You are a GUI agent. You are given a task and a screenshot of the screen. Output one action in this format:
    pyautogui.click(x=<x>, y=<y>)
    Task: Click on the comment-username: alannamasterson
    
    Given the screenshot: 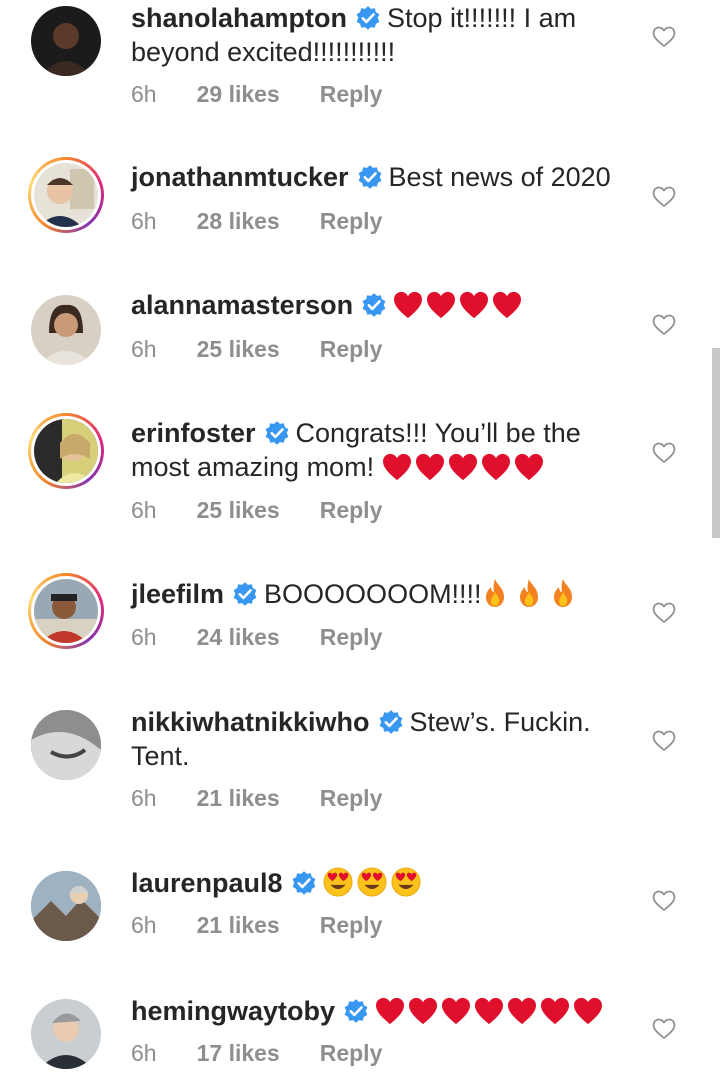 What is the action you would take?
    pyautogui.click(x=242, y=305)
    